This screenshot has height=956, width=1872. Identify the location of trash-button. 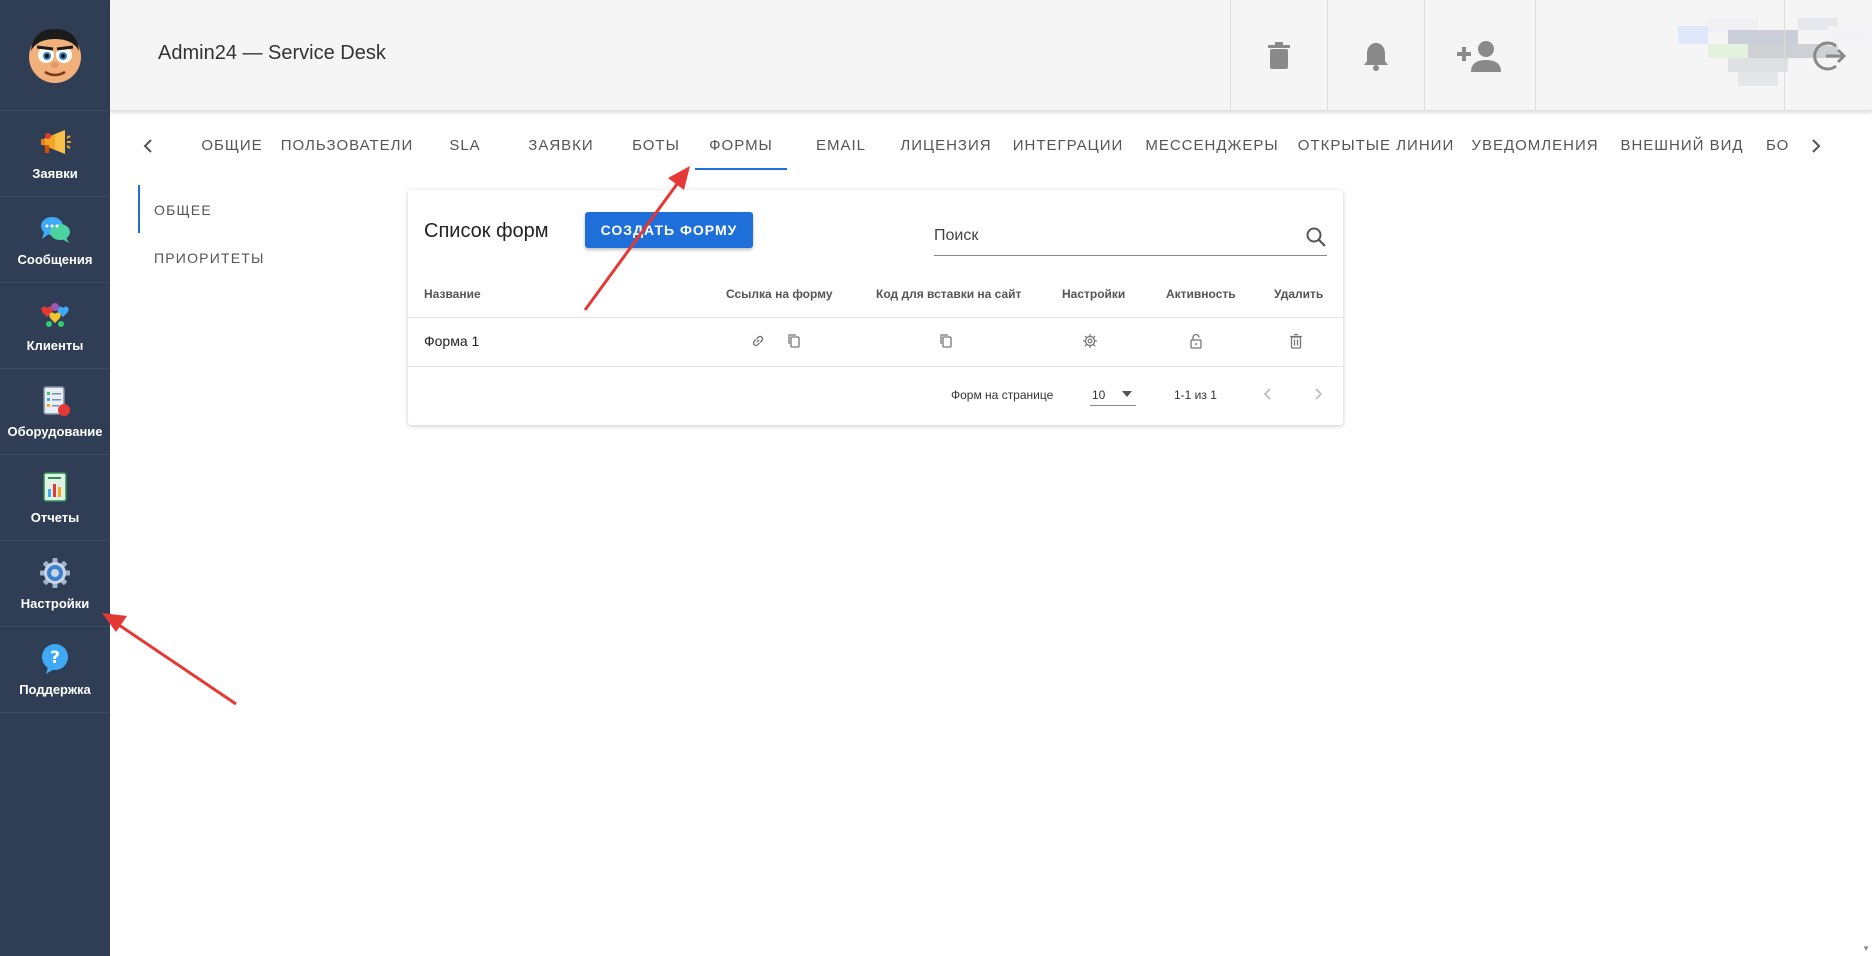
(1278, 55).